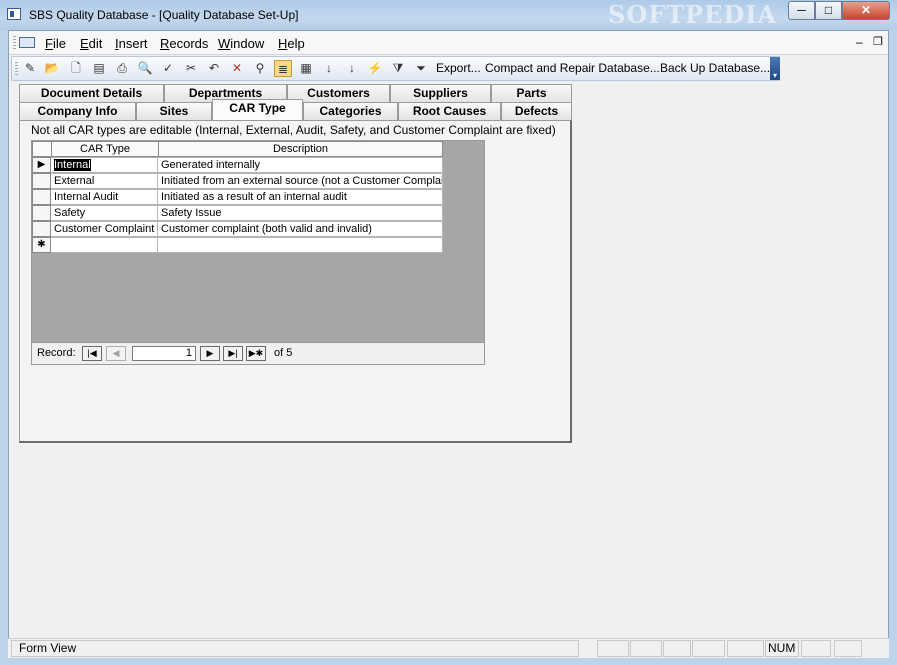 This screenshot has height=665, width=897. I want to click on next-record-button: ▶, so click(210, 353).